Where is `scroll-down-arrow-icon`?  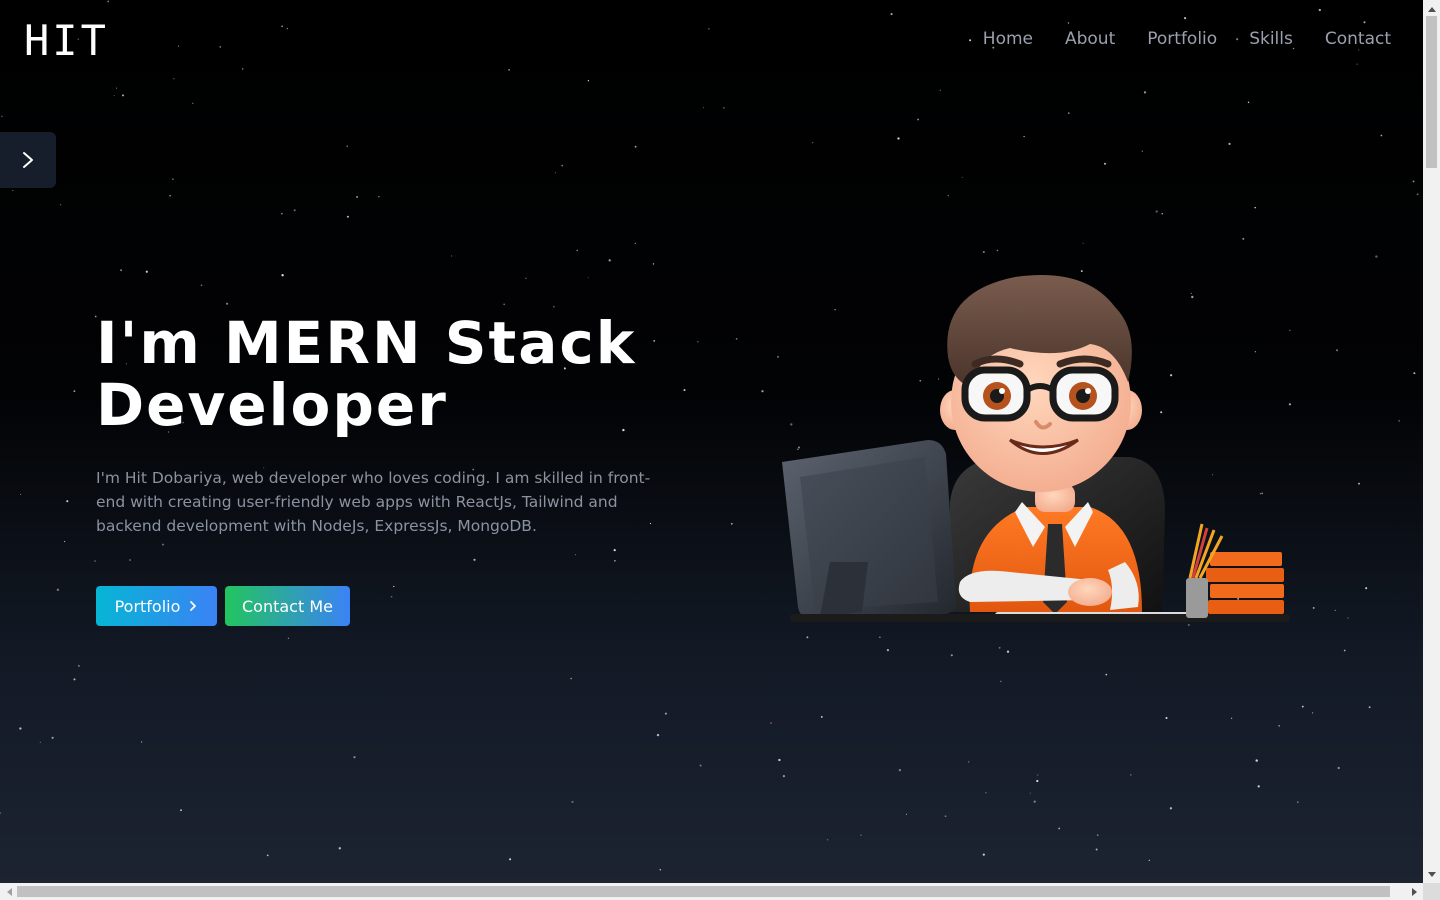
scroll-down-arrow-icon is located at coordinates (1431, 874).